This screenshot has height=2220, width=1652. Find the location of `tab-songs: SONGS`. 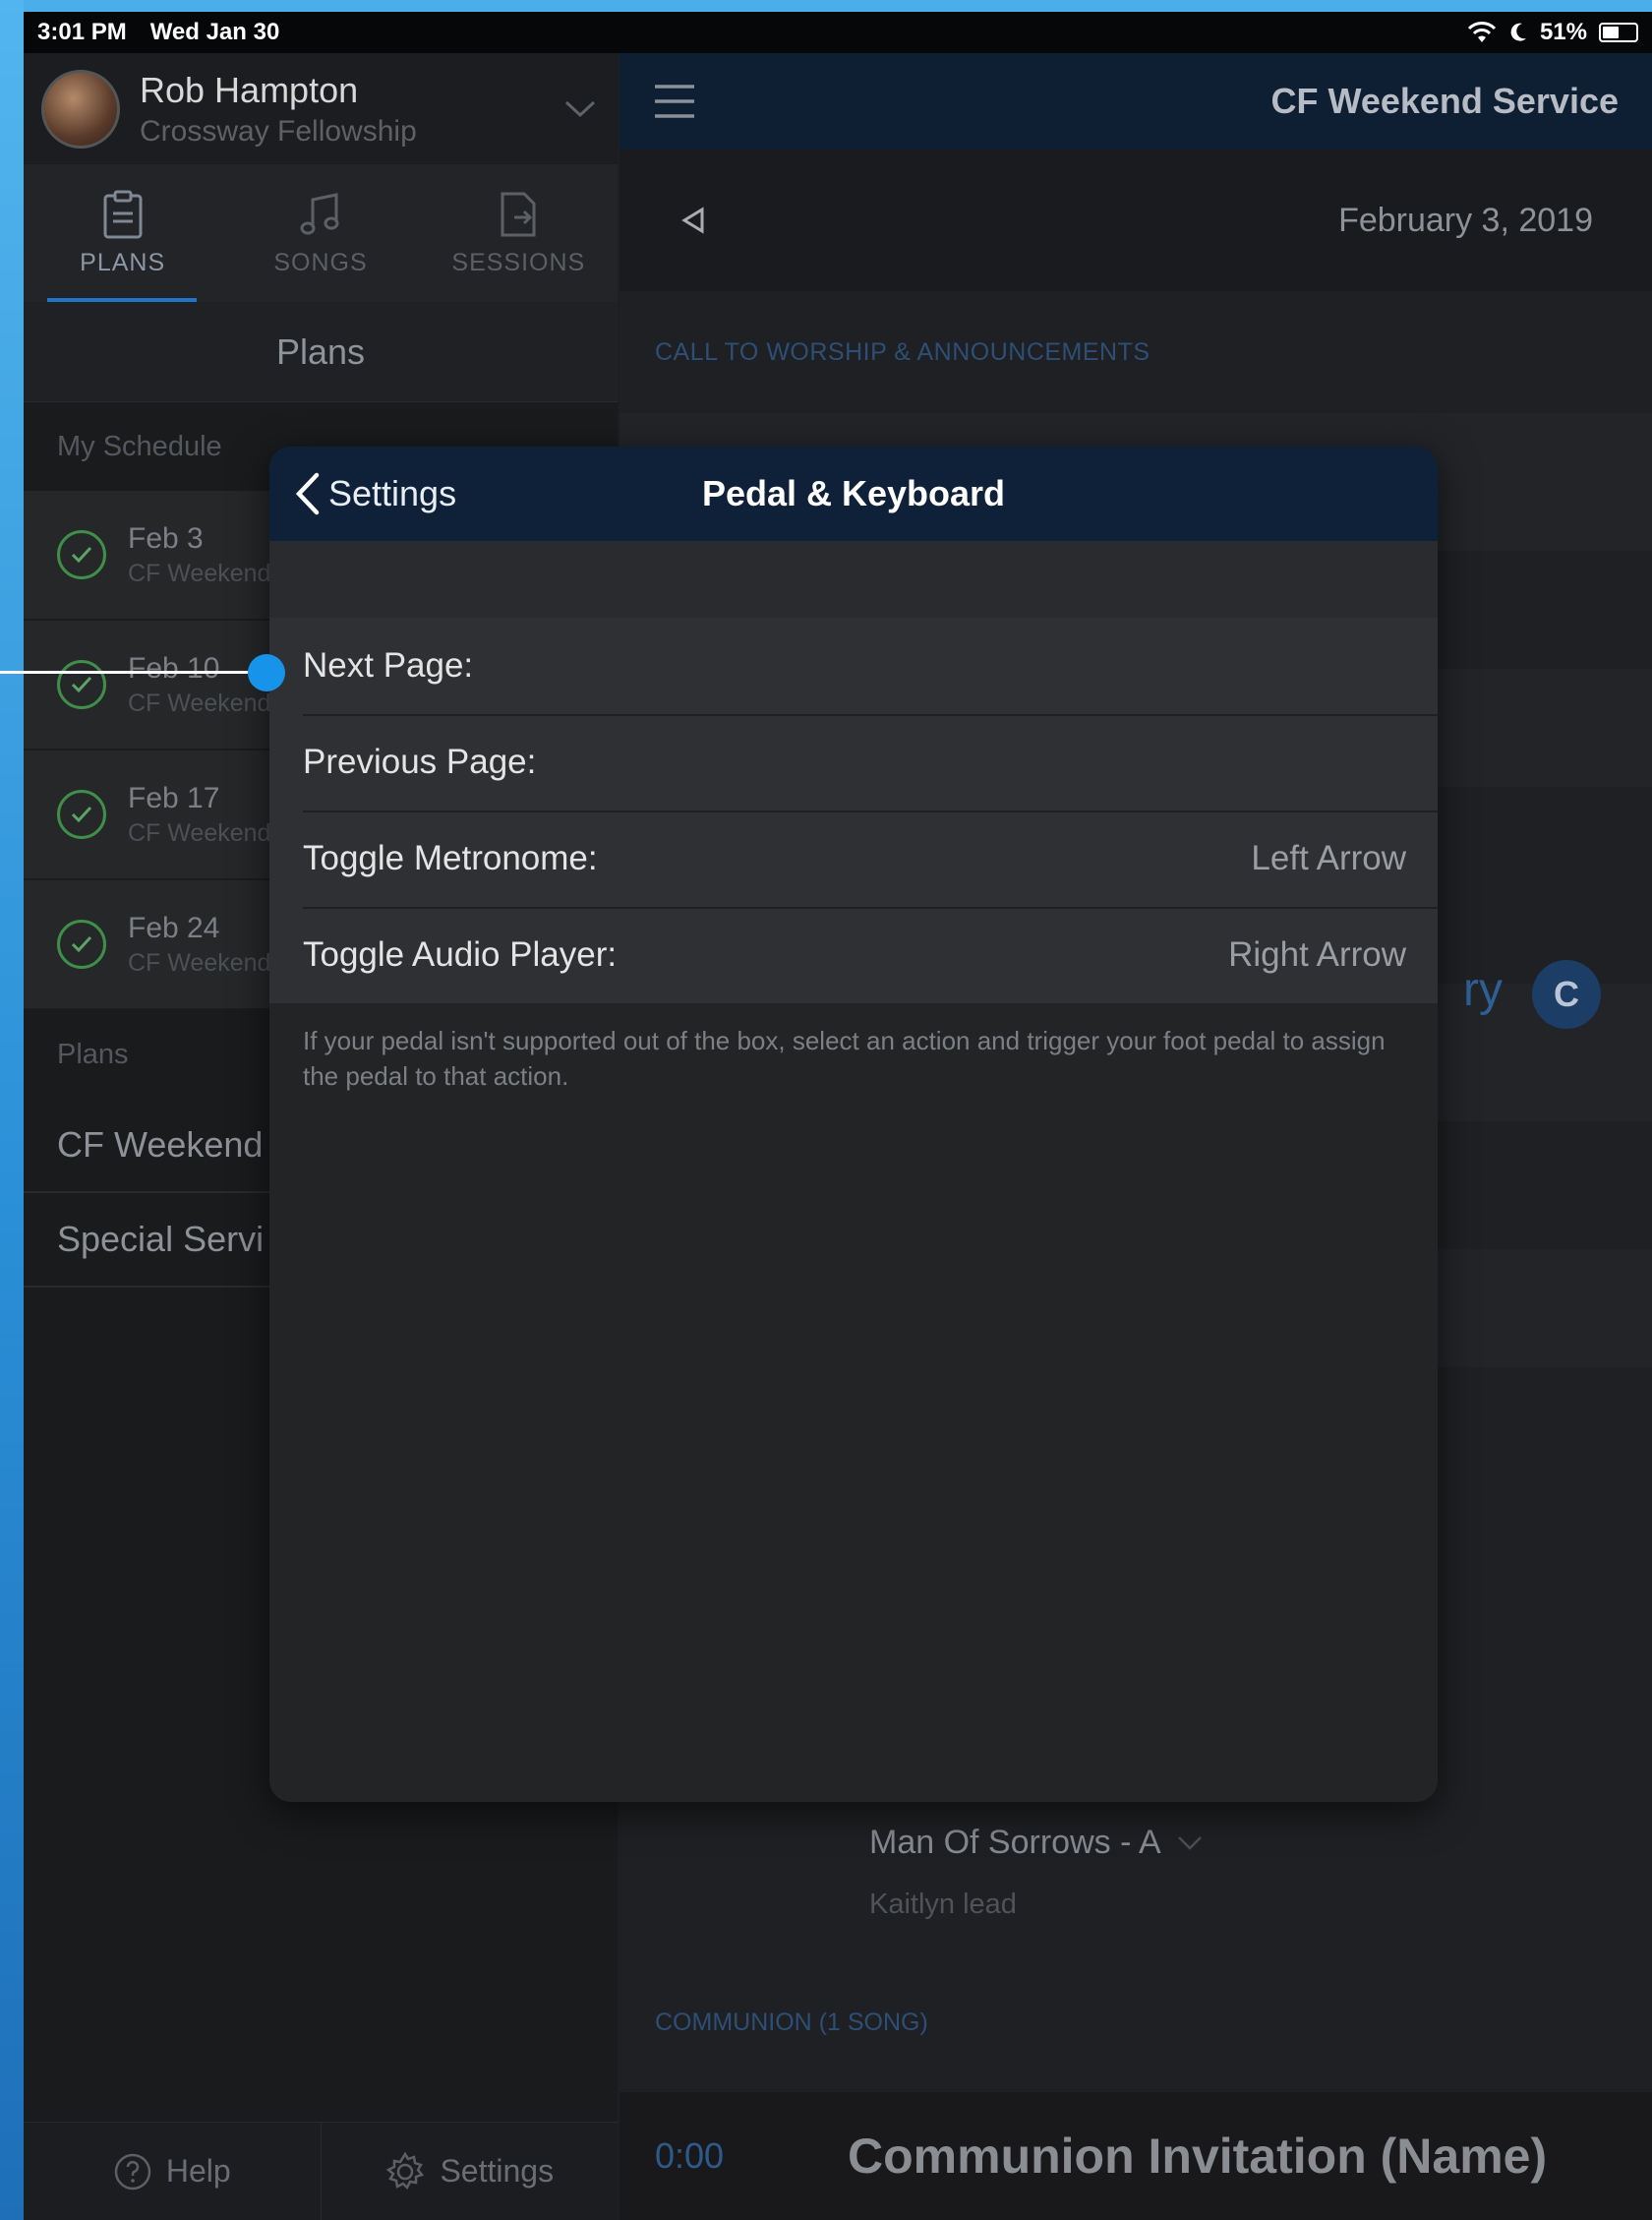

tab-songs: SONGS is located at coordinates (320, 233).